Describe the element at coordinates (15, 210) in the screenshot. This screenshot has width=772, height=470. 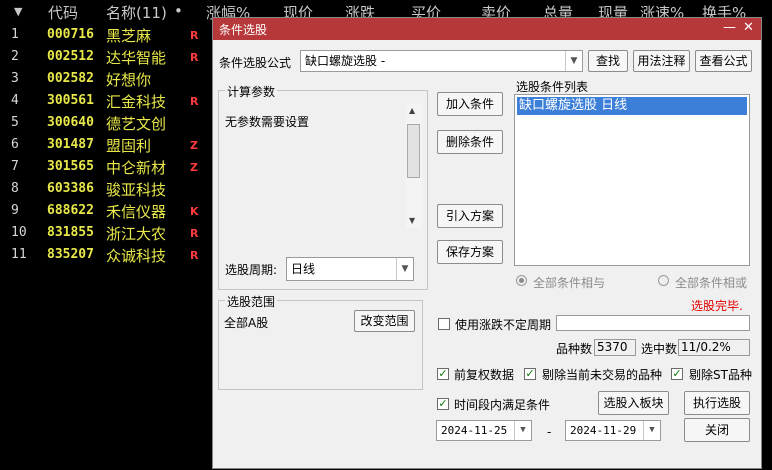
I see `row-index: 9` at that location.